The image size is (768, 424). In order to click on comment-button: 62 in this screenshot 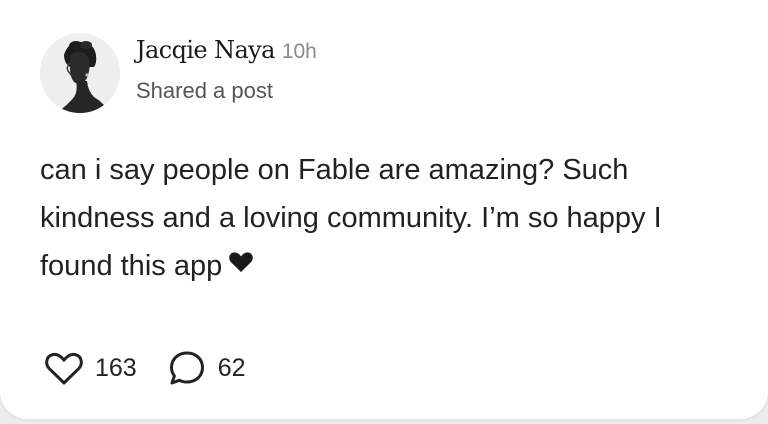, I will do `click(206, 368)`.